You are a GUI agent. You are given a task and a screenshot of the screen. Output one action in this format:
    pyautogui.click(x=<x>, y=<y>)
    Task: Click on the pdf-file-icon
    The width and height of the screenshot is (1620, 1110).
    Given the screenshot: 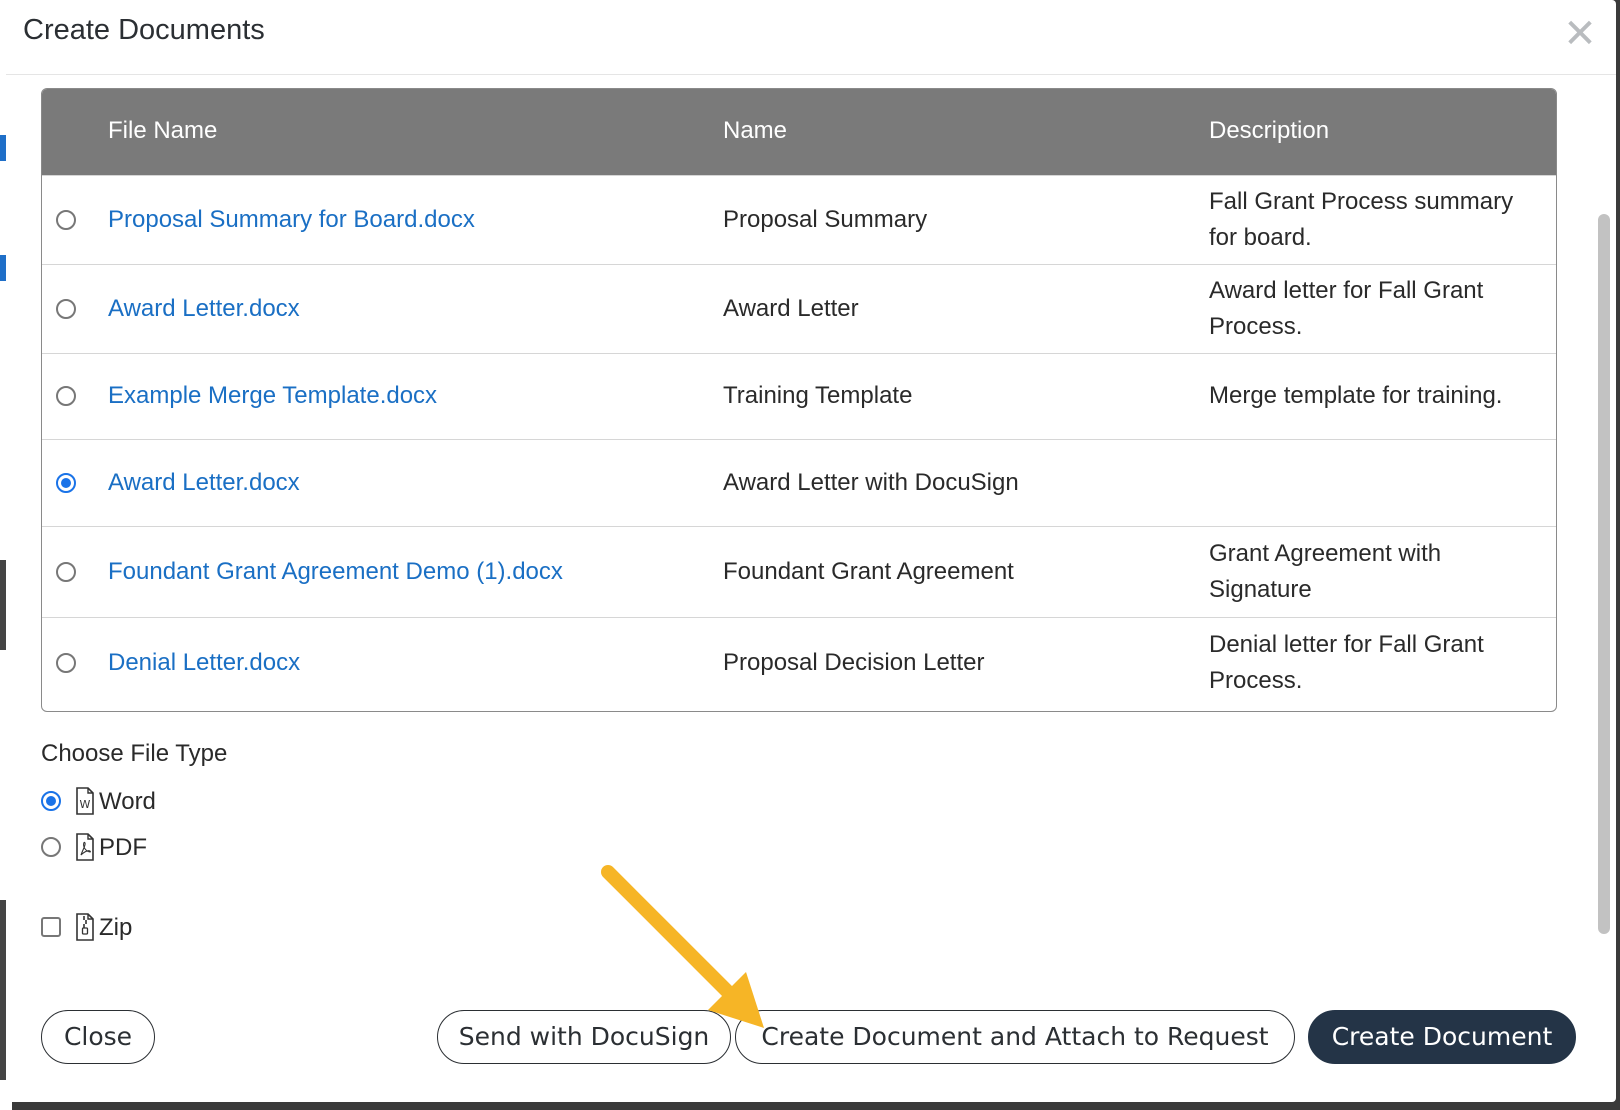 What is the action you would take?
    pyautogui.click(x=85, y=847)
    